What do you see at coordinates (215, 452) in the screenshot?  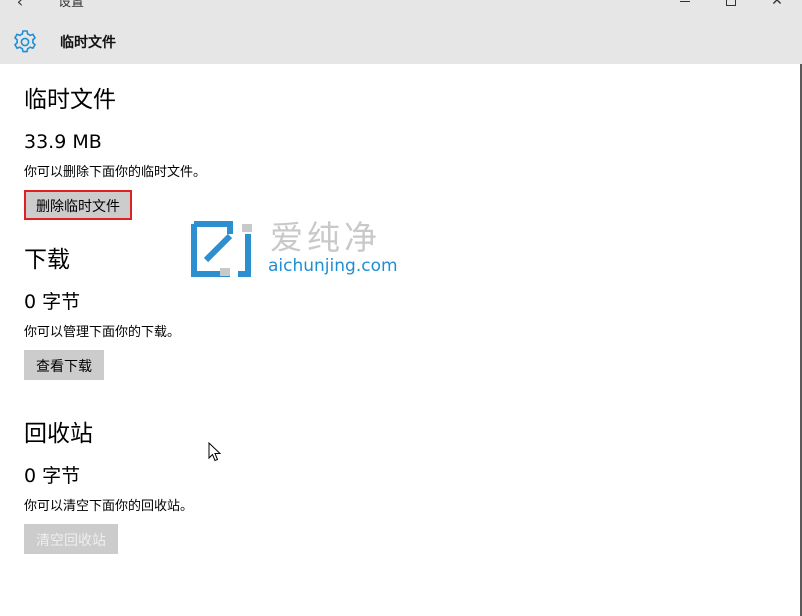 I see `mouse-pointer-icon` at bounding box center [215, 452].